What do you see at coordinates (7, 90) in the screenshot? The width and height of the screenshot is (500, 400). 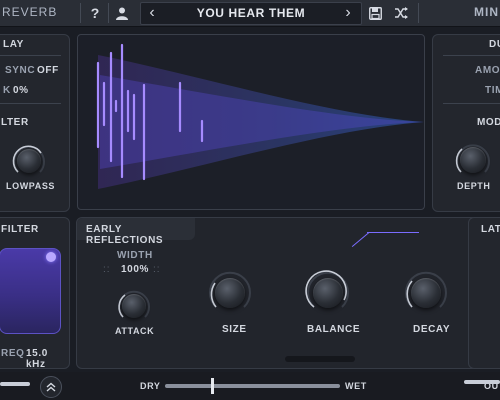 I see `k-label: K` at bounding box center [7, 90].